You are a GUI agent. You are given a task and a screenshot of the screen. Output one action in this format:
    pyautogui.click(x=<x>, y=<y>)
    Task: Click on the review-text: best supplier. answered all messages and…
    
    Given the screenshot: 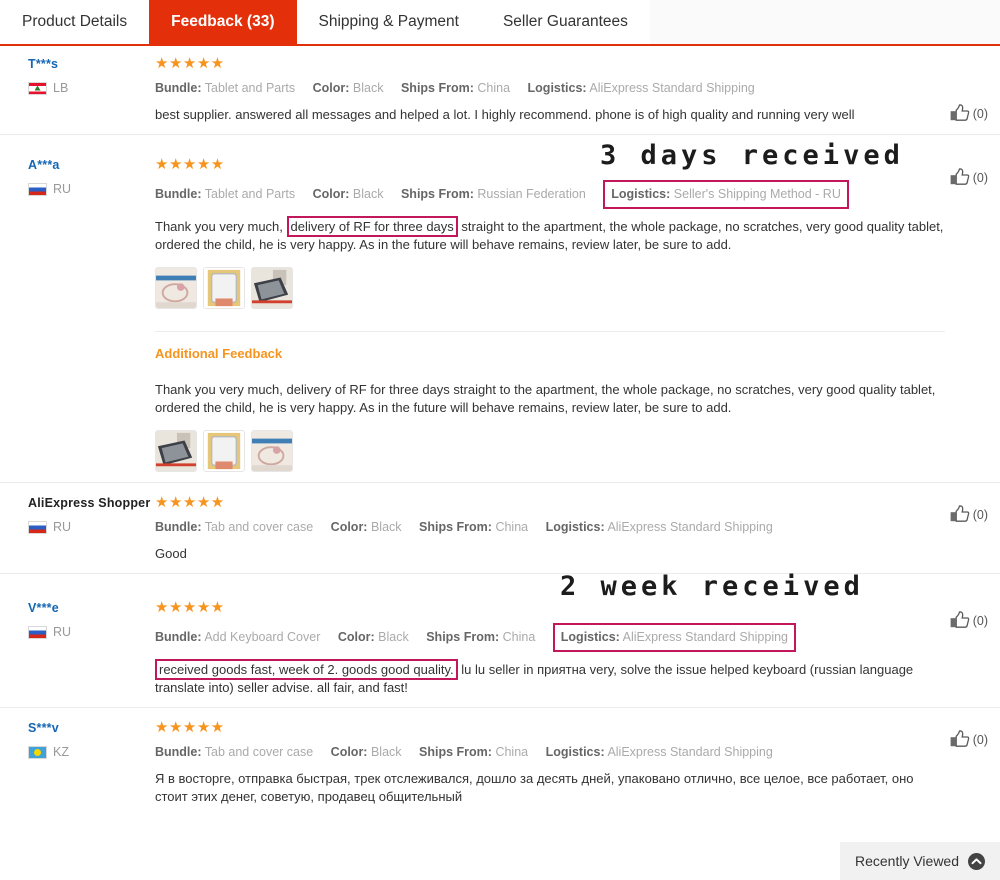 What is the action you would take?
    pyautogui.click(x=505, y=114)
    